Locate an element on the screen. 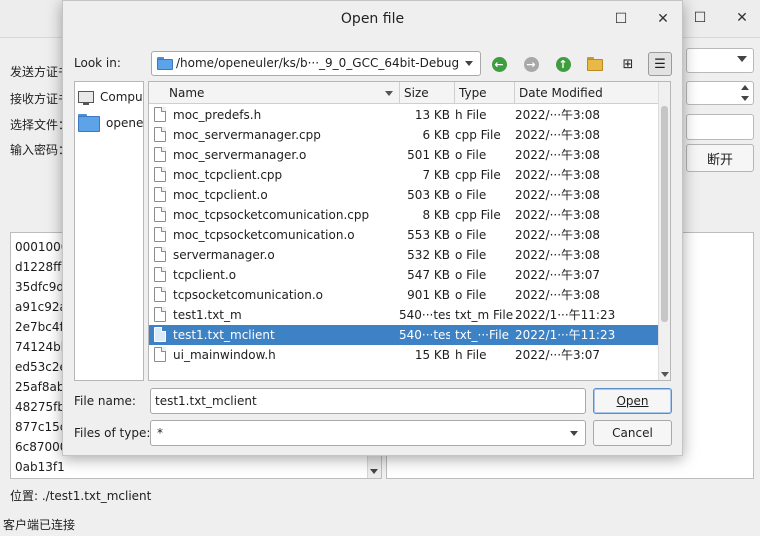 This screenshot has width=760, height=536. sender-cert-label: 发送方证书 is located at coordinates (40, 72).